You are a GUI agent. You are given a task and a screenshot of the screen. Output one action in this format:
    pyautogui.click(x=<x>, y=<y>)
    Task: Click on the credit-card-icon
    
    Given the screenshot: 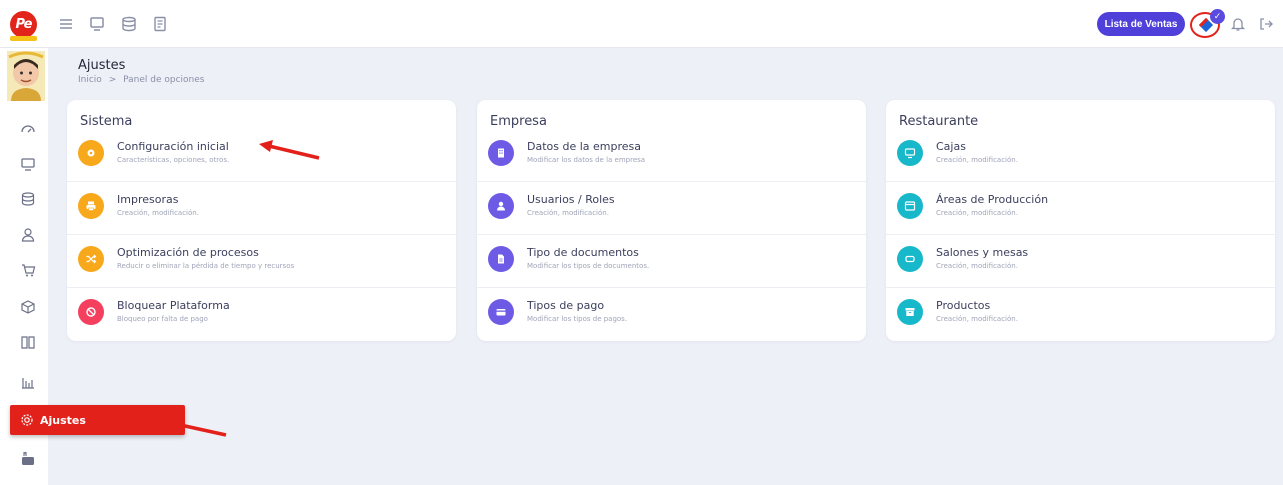 What is the action you would take?
    pyautogui.click(x=501, y=312)
    